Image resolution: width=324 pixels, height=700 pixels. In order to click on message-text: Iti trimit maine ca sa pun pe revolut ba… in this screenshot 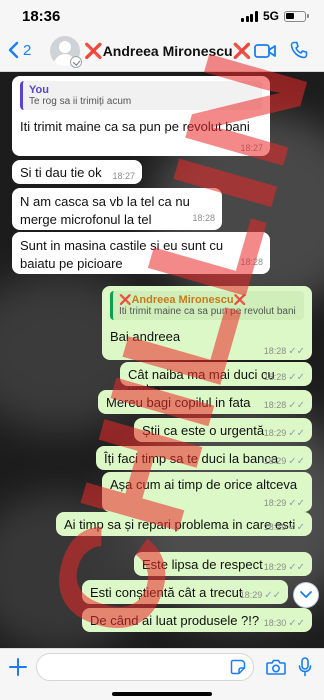, I will do `click(135, 126)`.